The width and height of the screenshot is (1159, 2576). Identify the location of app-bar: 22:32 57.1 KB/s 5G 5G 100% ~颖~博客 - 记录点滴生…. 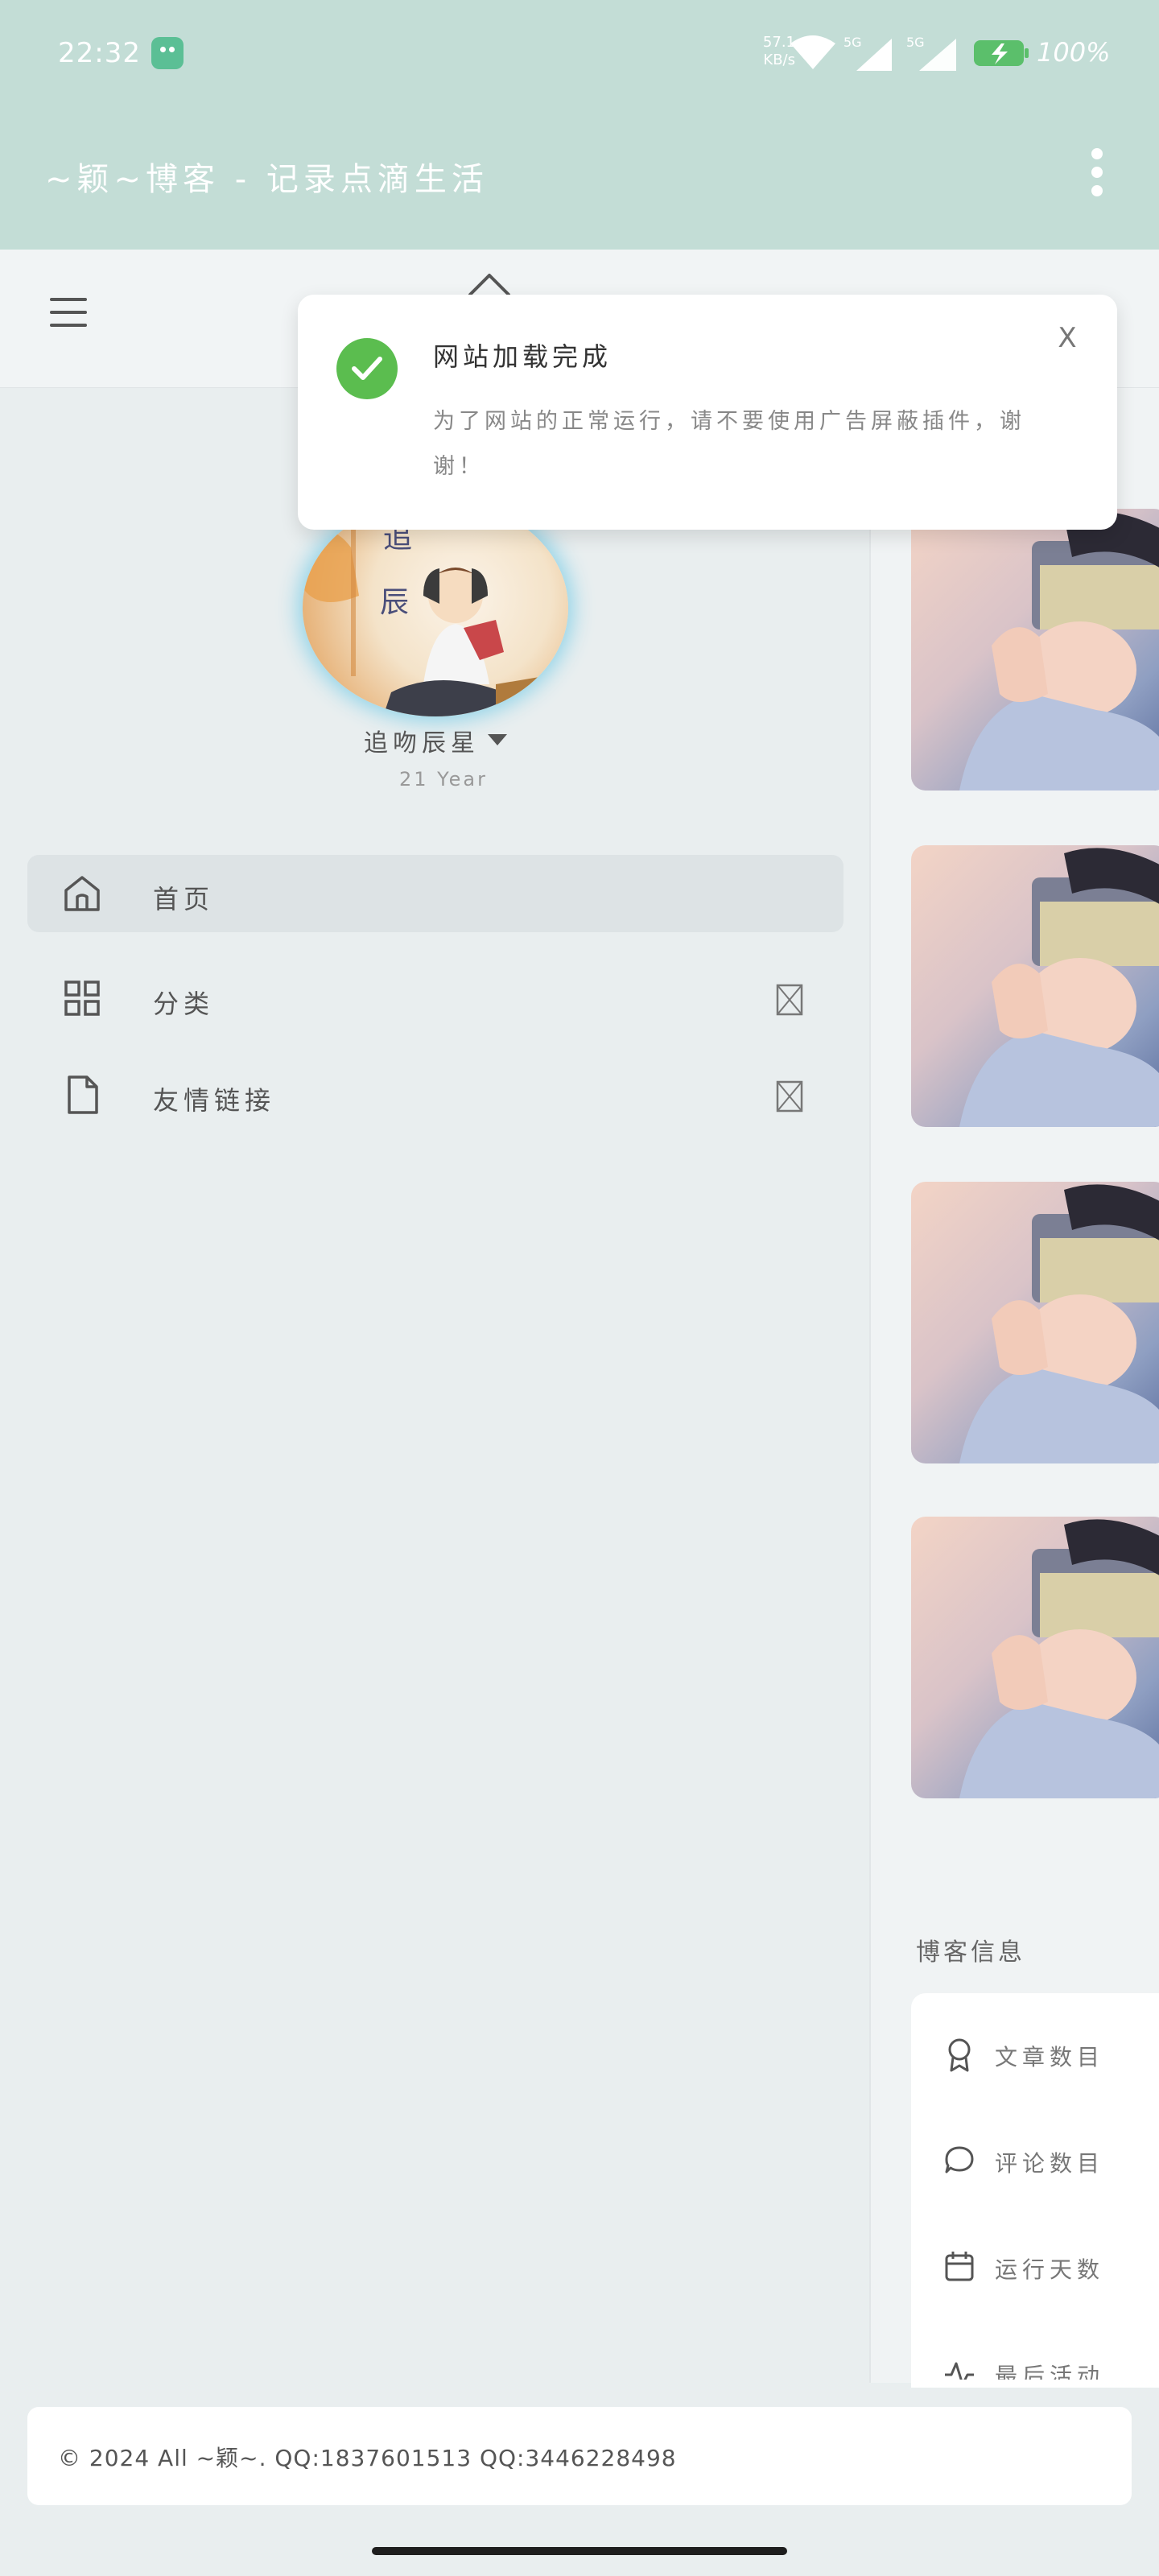
(579, 125).